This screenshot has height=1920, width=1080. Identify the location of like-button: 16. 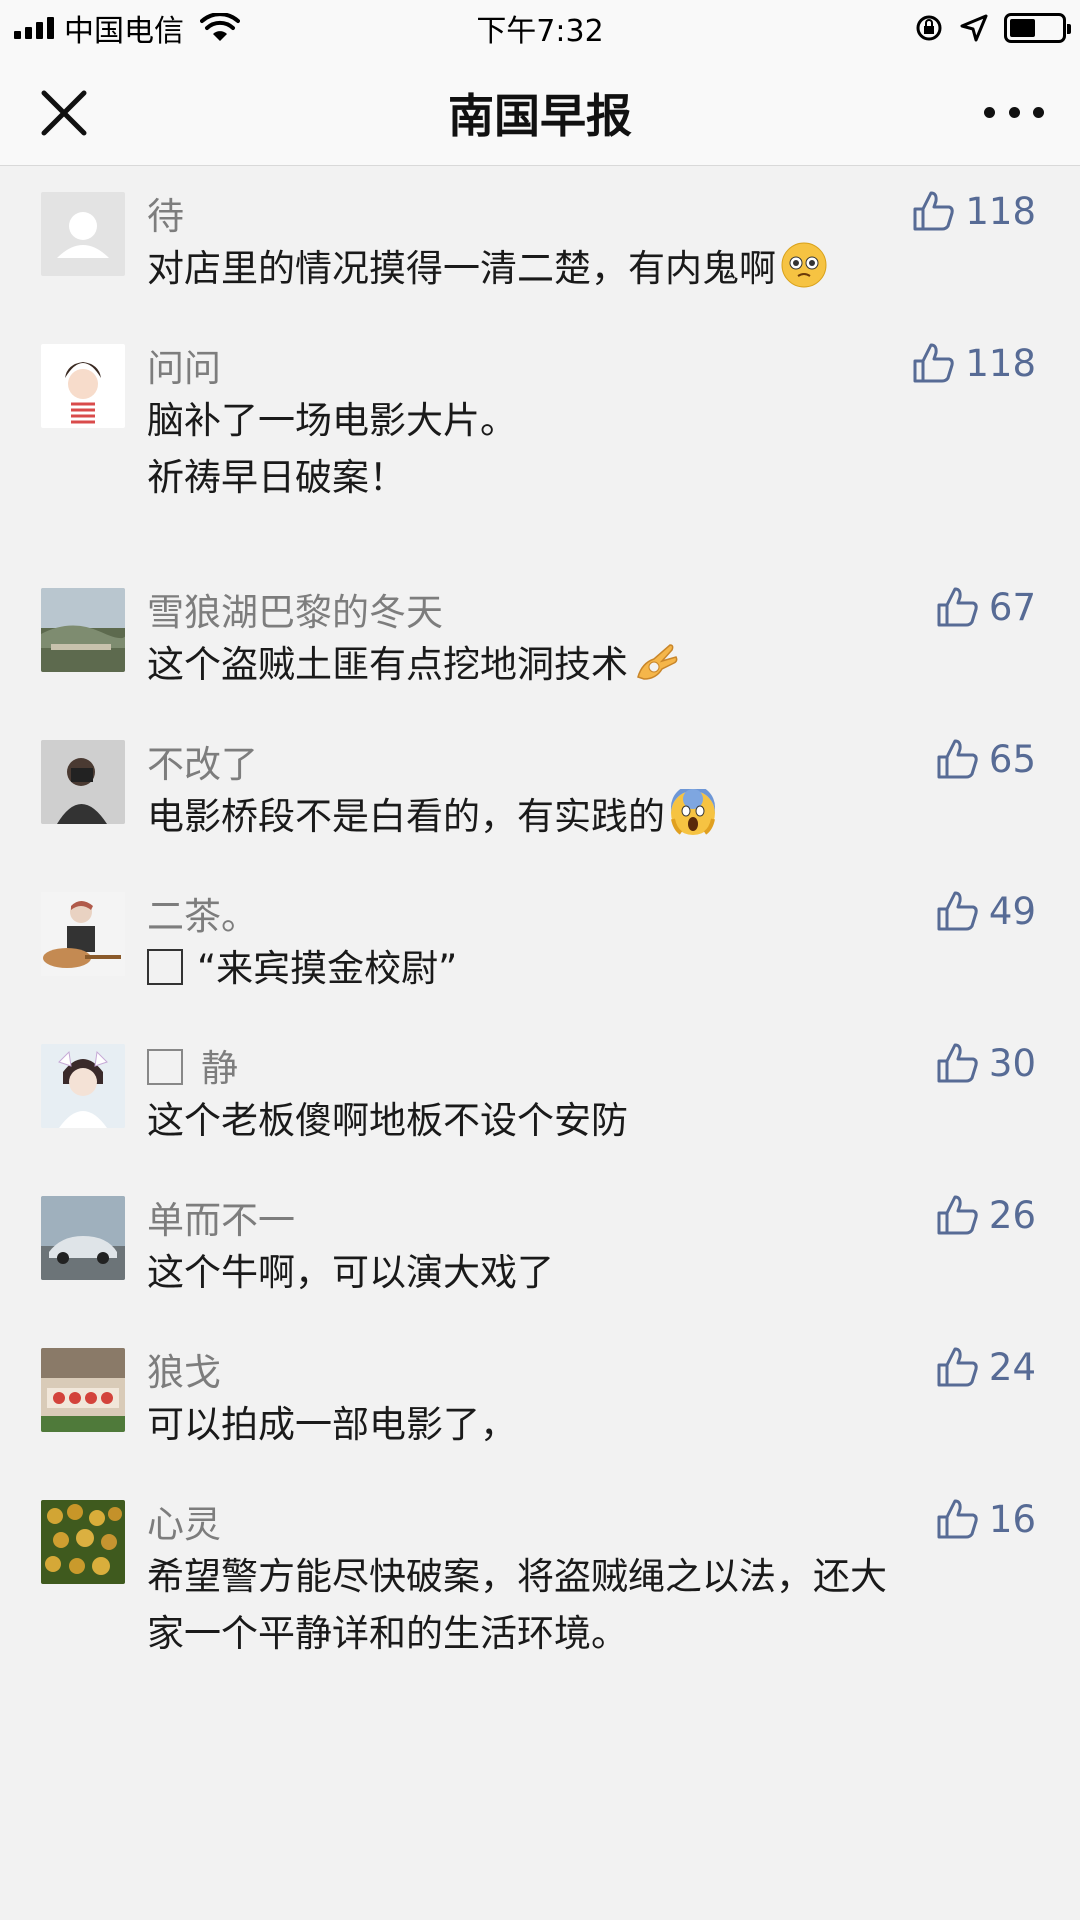
(985, 1519).